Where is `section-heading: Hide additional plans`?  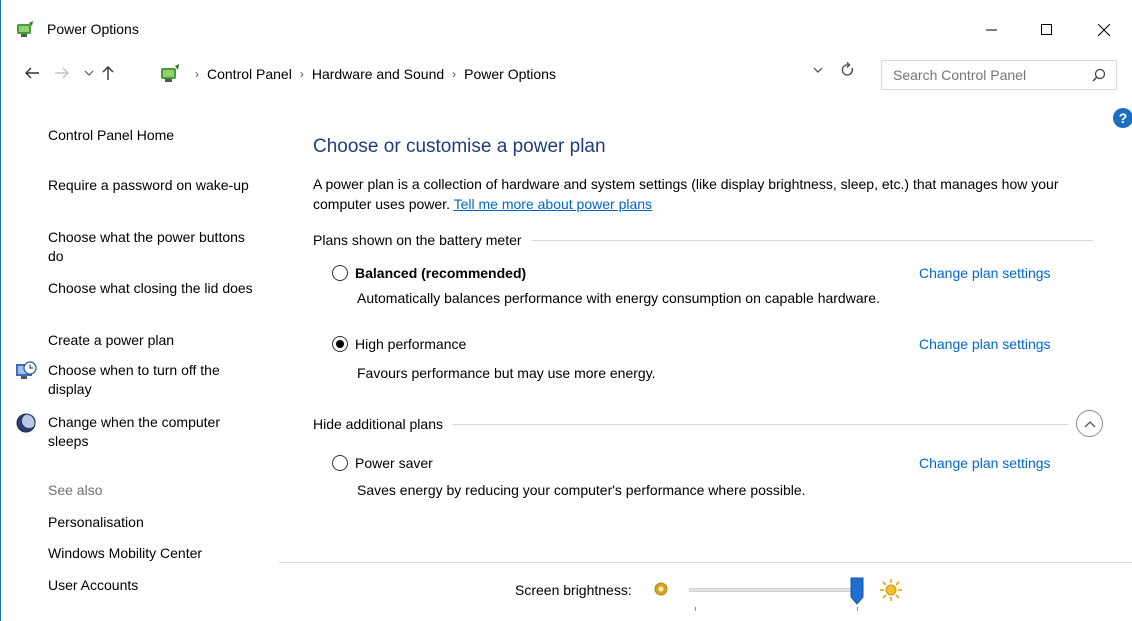
section-heading: Hide additional plans is located at coordinates (378, 424).